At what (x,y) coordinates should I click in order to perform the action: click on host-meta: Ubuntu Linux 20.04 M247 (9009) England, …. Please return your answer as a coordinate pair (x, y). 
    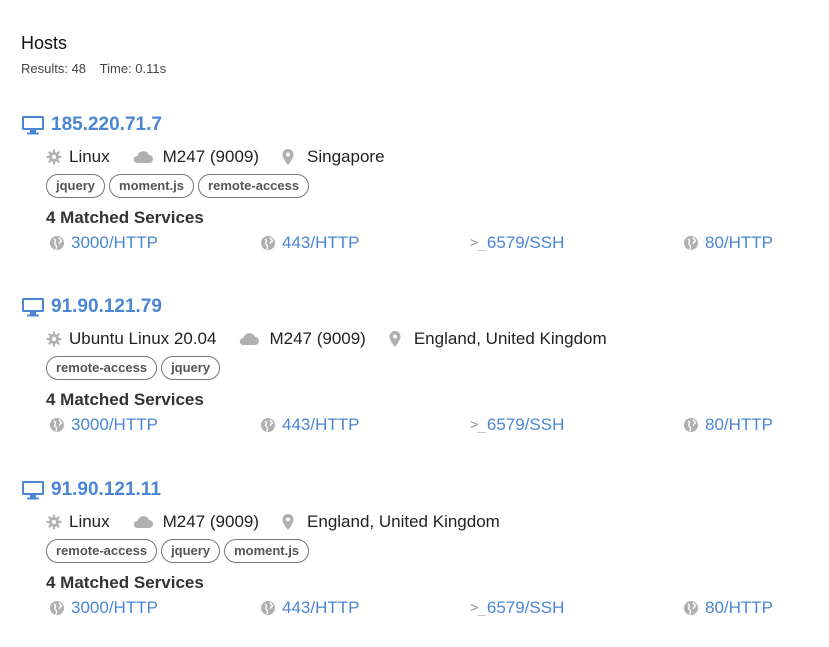
    Looking at the image, I should click on (428, 339).